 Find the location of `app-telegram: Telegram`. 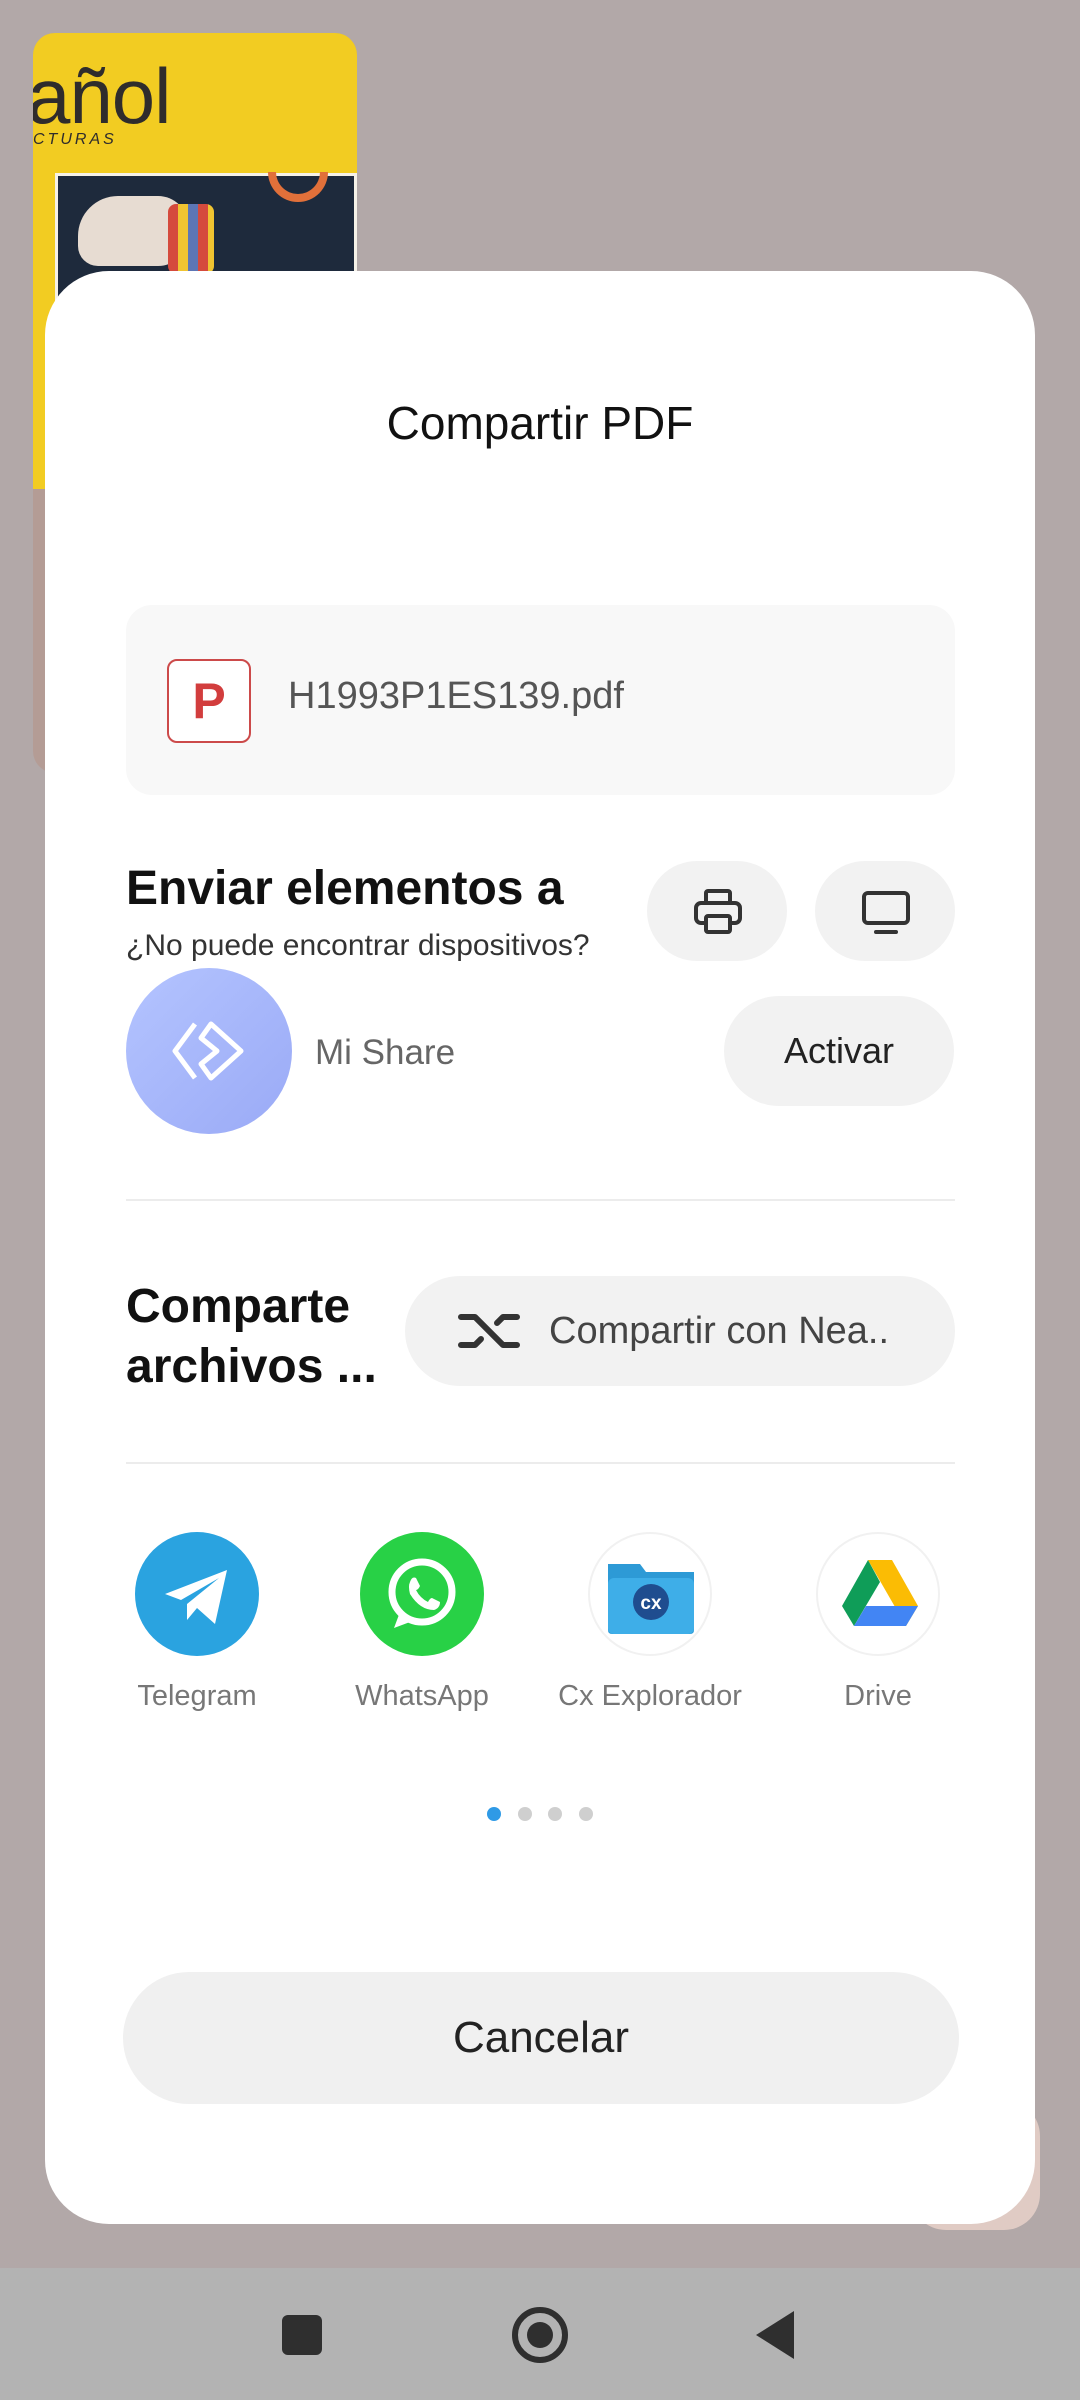

app-telegram: Telegram is located at coordinates (197, 1623).